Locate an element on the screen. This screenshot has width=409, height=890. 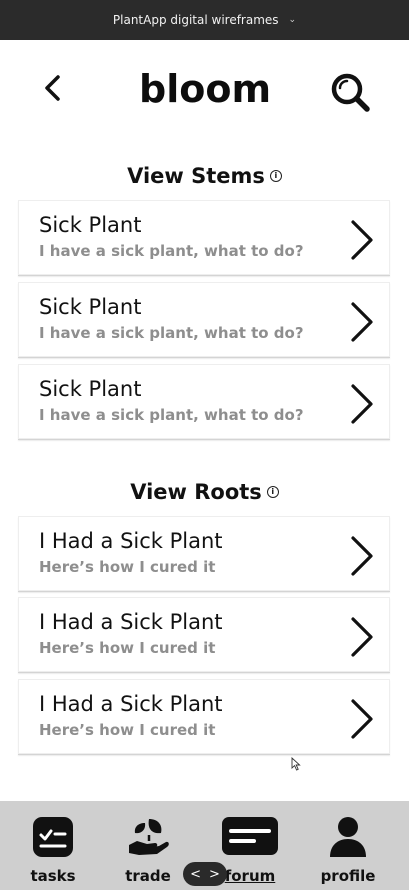
forum-icon is located at coordinates (250, 836).